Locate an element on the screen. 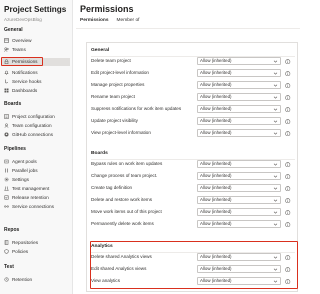 This screenshot has width=320, height=294. sidebar-item-notifications: Notifications is located at coordinates (36, 72).